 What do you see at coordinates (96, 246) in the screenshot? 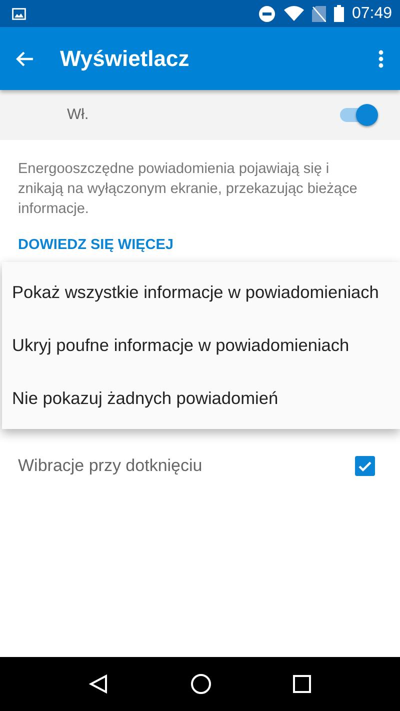
I see `learn-more-link: DOWIEDZ SIĘ WIĘCEJ` at bounding box center [96, 246].